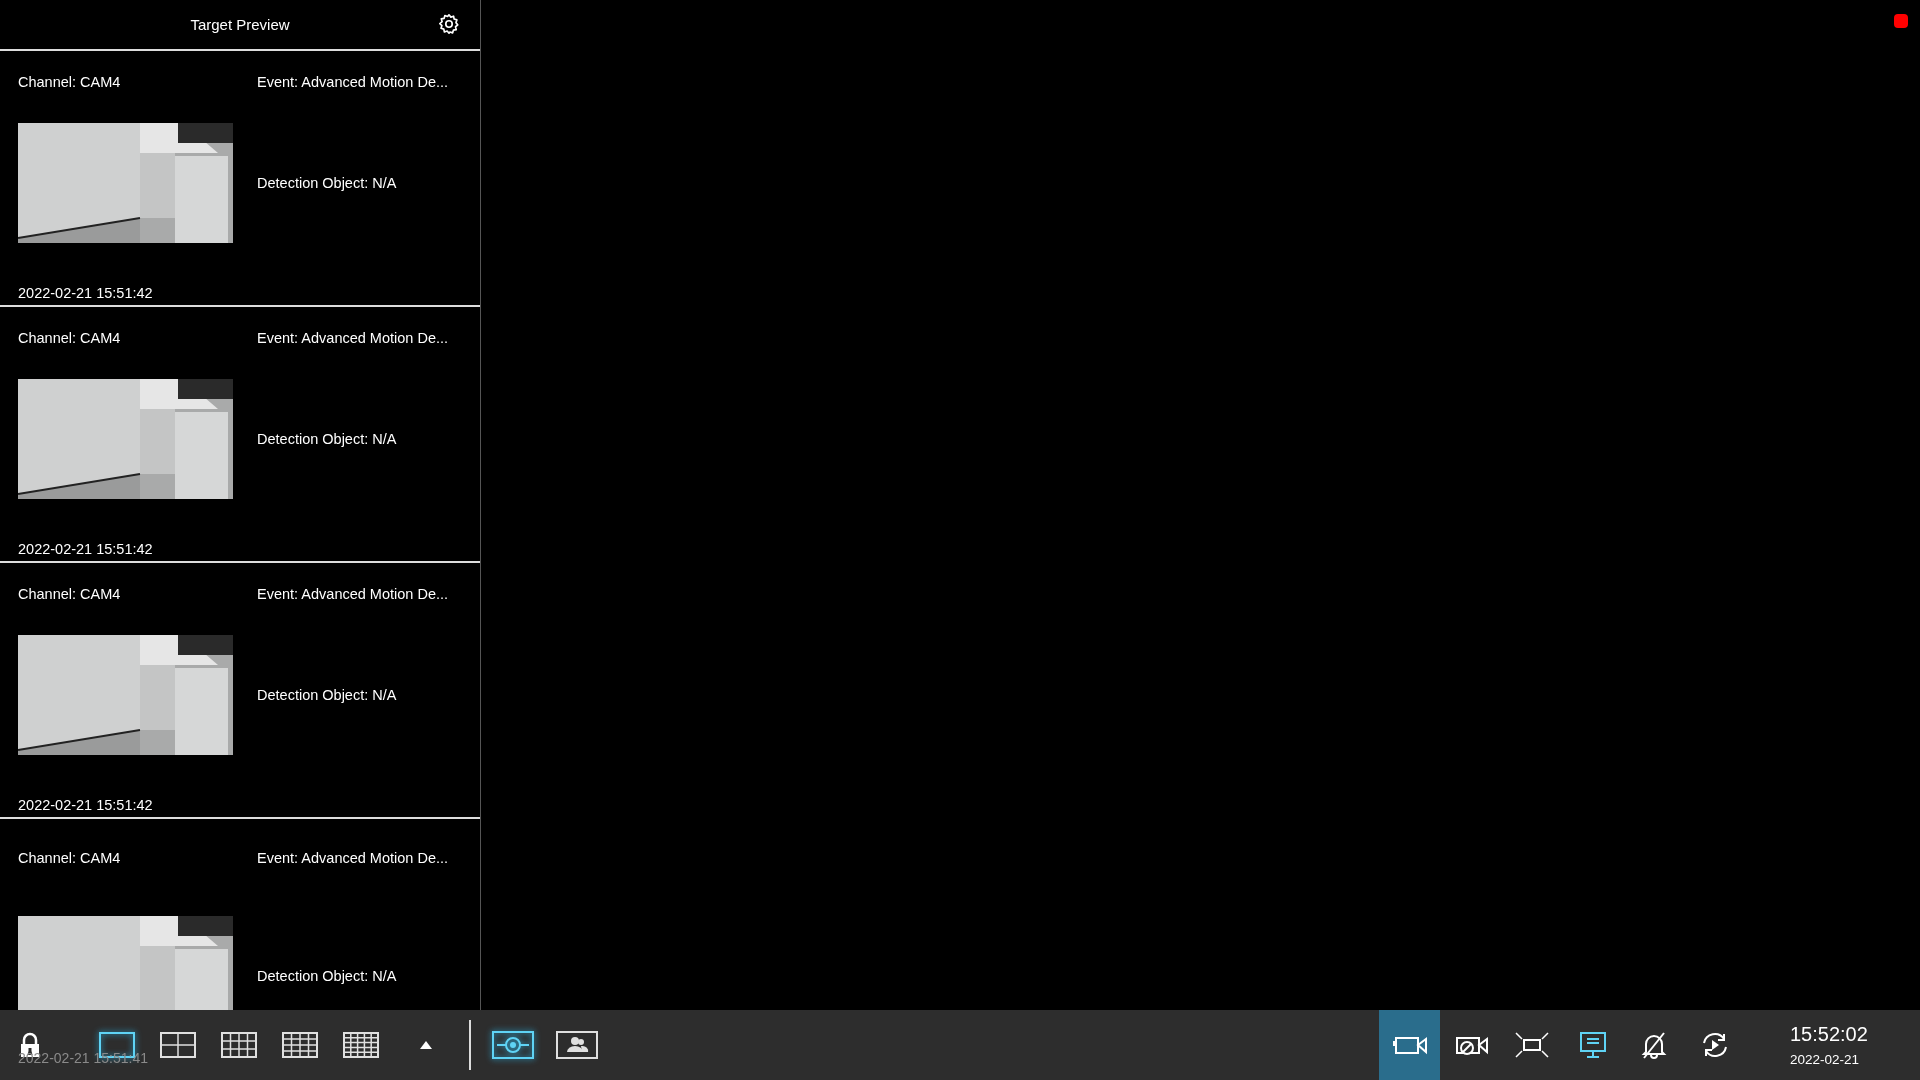  Describe the element at coordinates (426, 1045) in the screenshot. I see `expand-up-icon` at that location.